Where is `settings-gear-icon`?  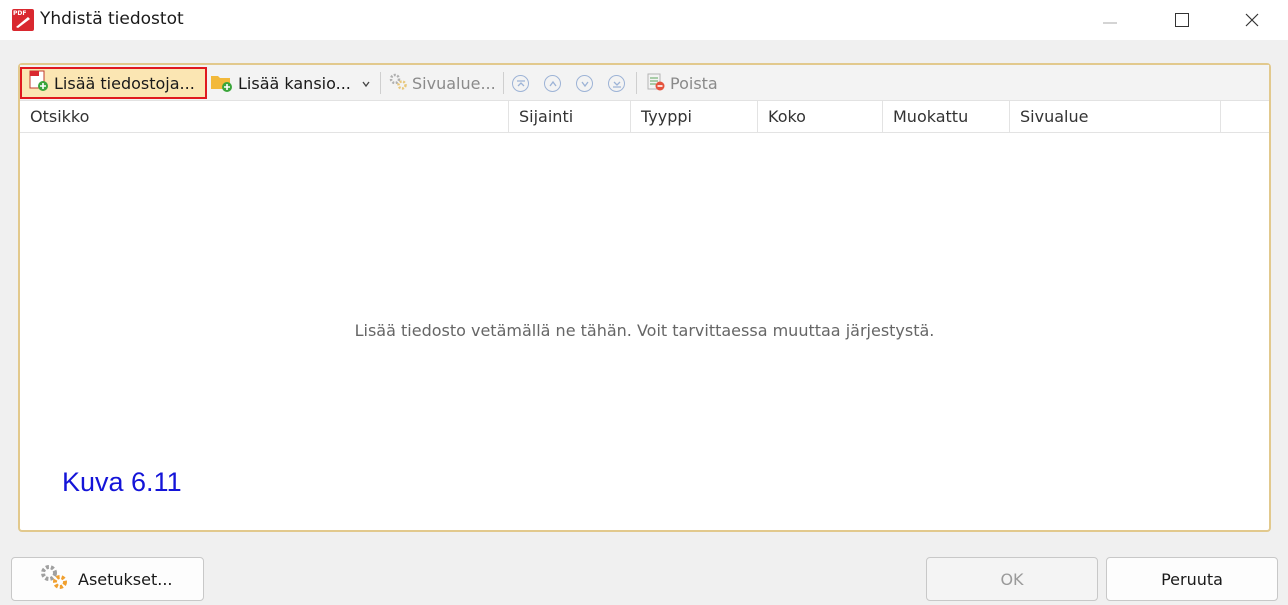
settings-gear-icon is located at coordinates (55, 579).